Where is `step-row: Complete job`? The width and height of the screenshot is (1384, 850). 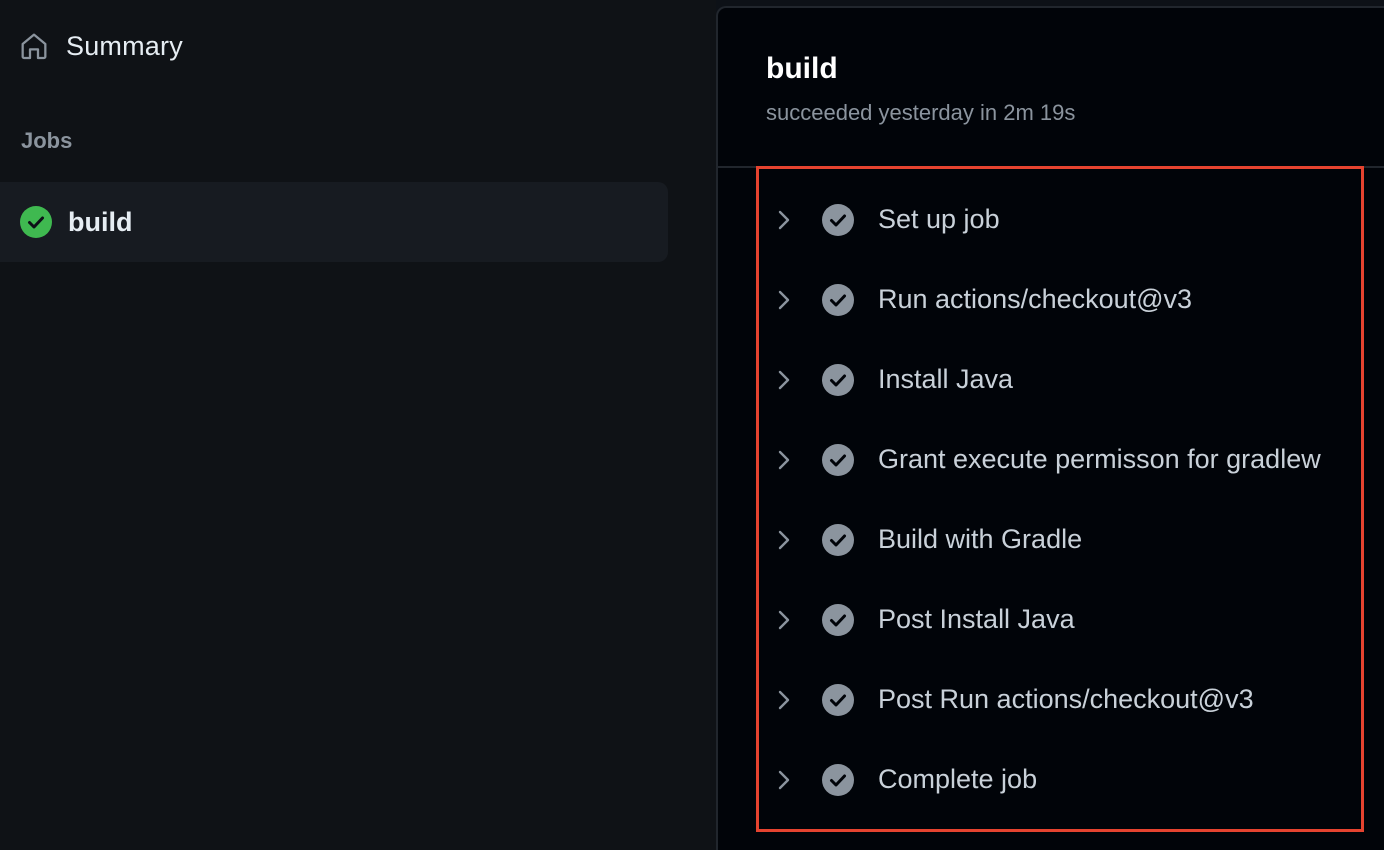 step-row: Complete job is located at coordinates (1050, 780).